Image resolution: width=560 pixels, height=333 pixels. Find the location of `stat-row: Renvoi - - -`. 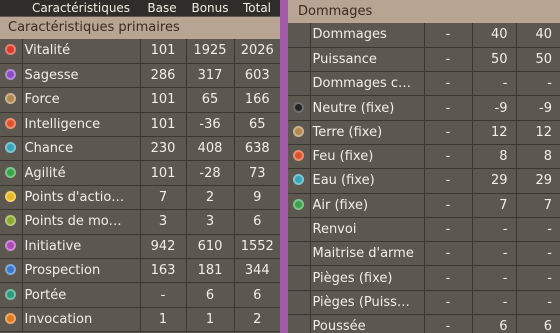

stat-row: Renvoi - - - is located at coordinates (424, 230).